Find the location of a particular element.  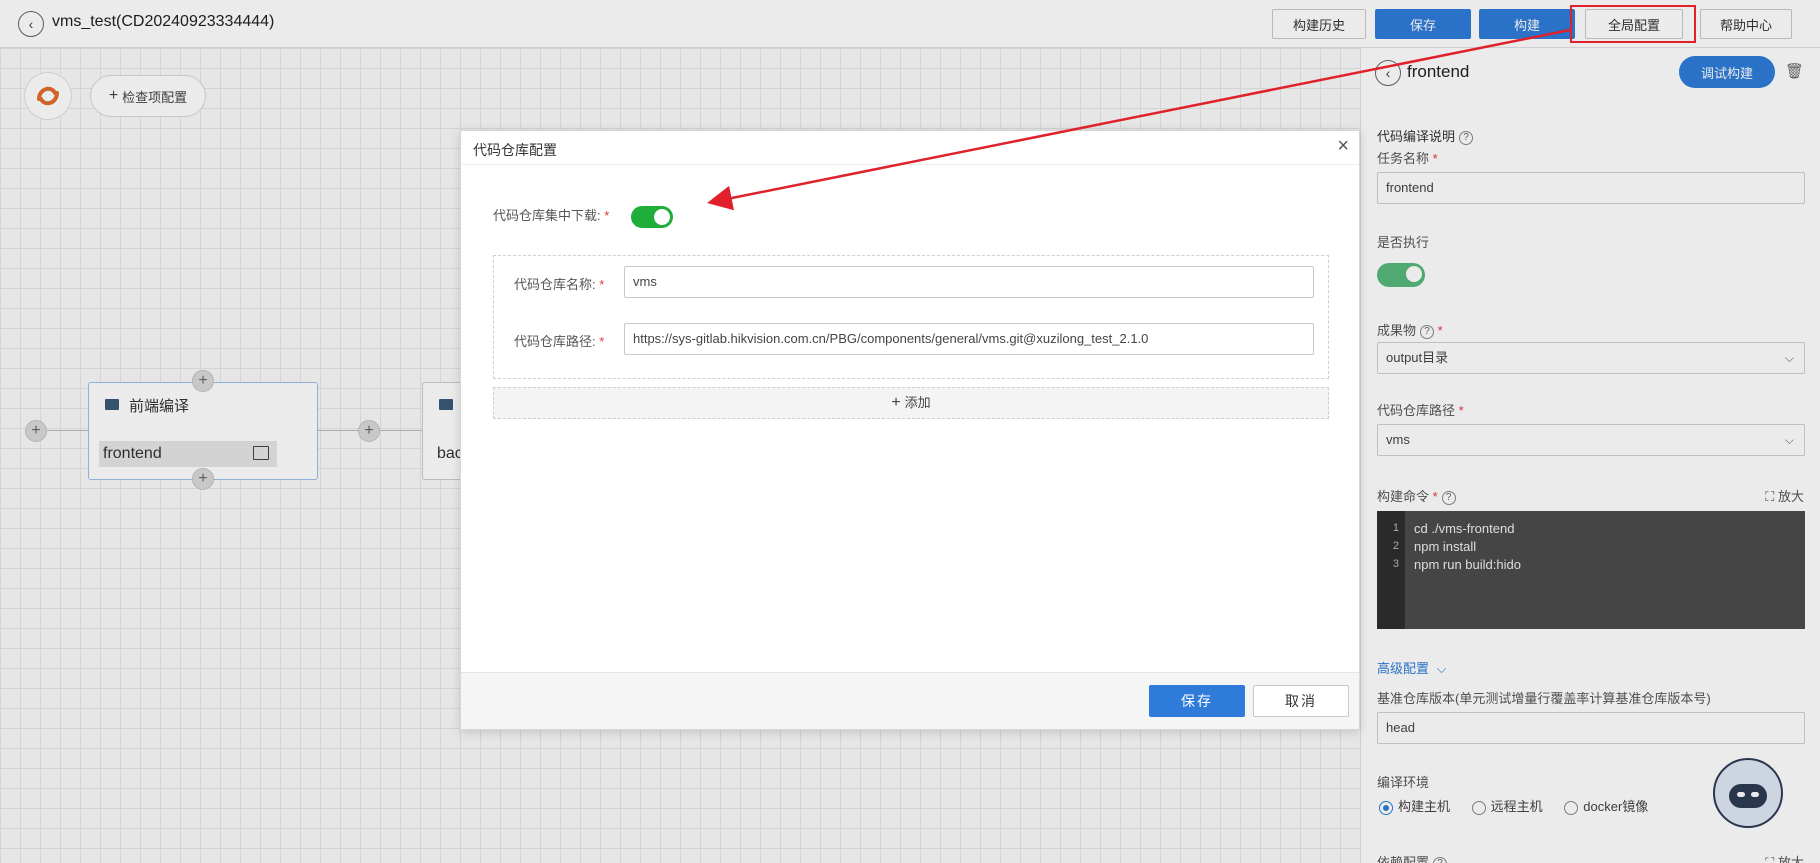

repo-name-input: vms is located at coordinates (969, 282).